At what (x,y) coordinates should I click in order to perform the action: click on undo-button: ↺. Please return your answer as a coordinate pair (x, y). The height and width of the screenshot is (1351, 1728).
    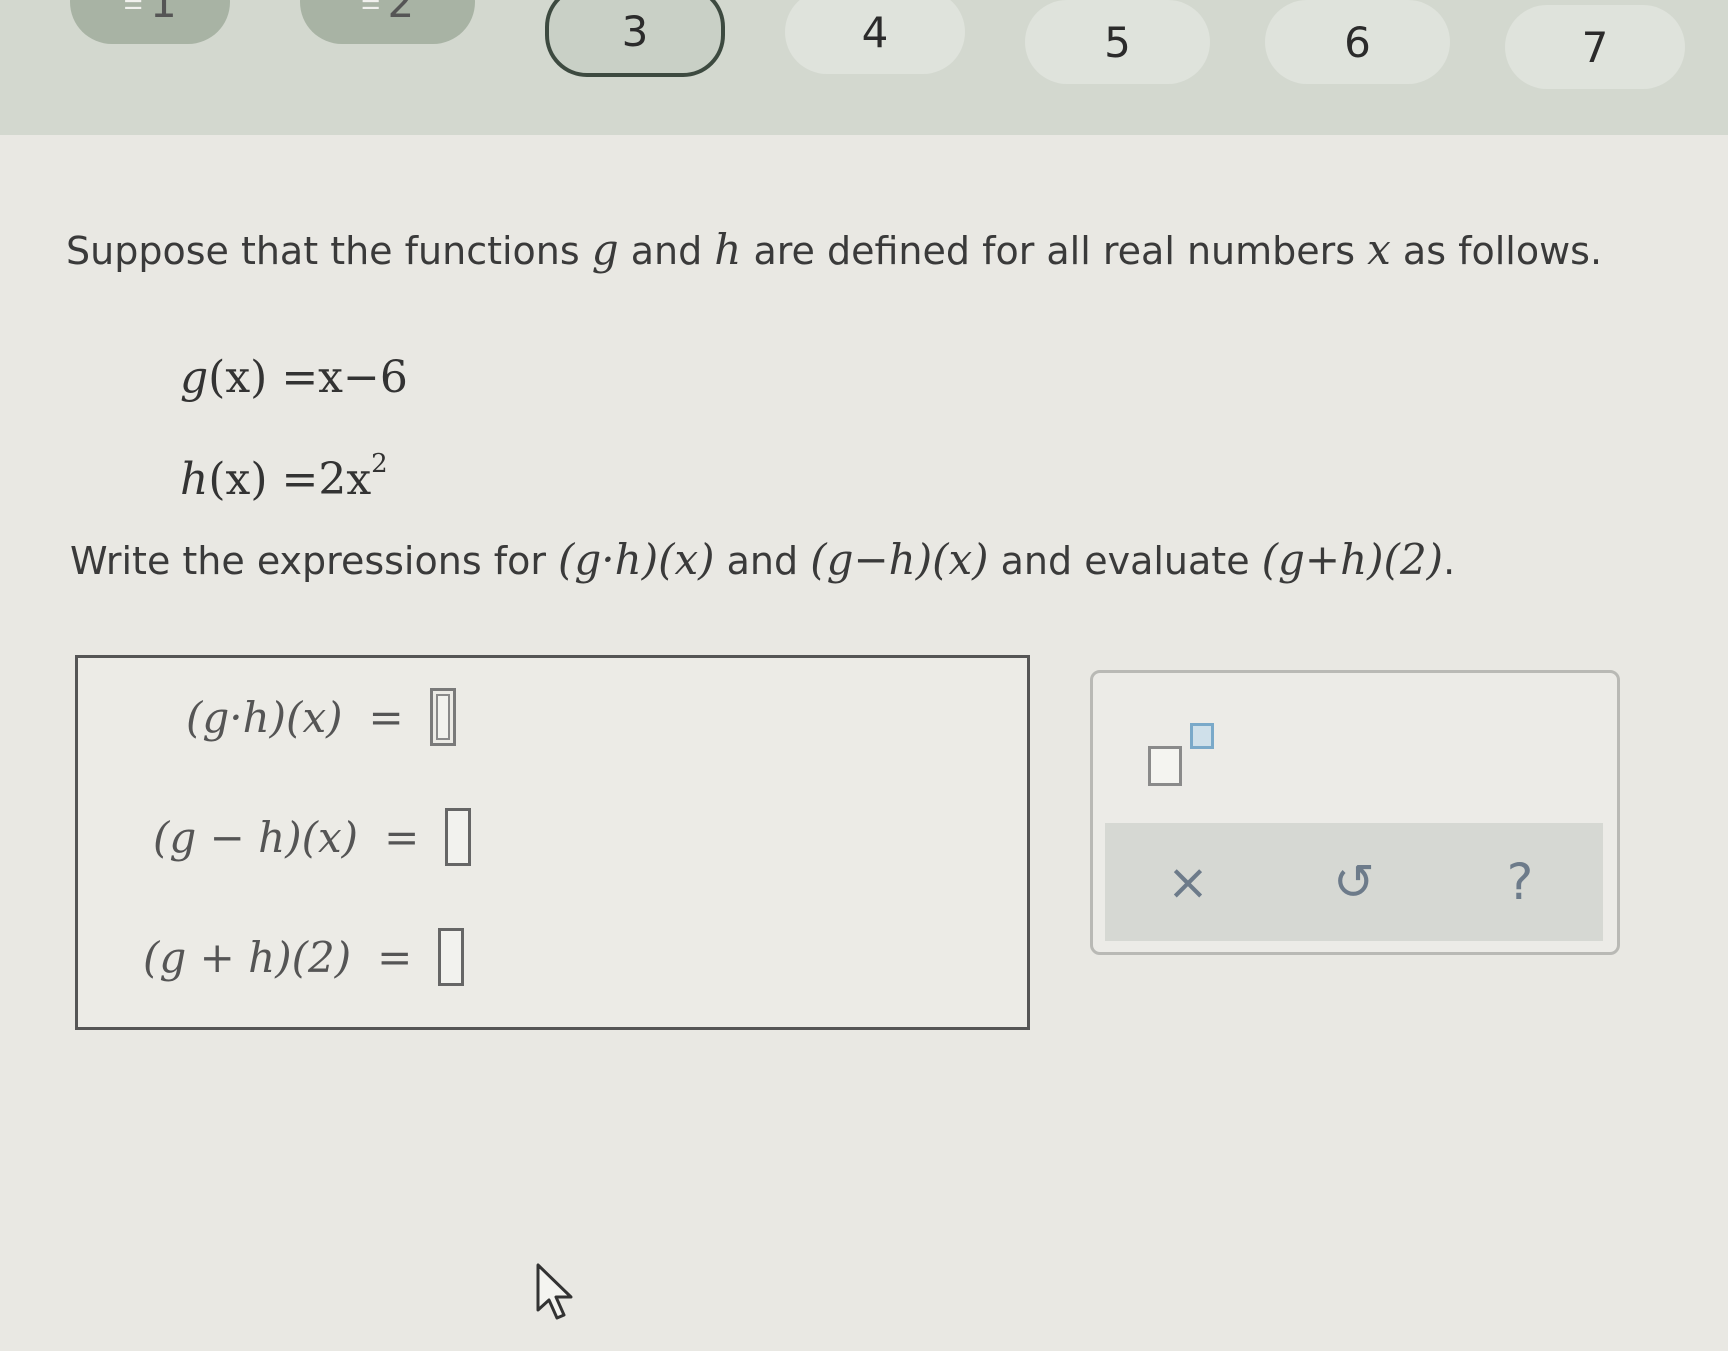
    Looking at the image, I should click on (1354, 882).